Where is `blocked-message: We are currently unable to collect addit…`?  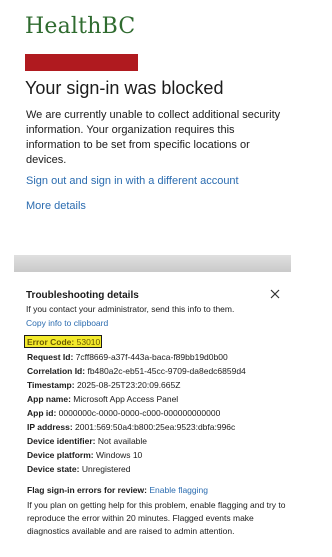 blocked-message: We are currently unable to collect addit… is located at coordinates (153, 137).